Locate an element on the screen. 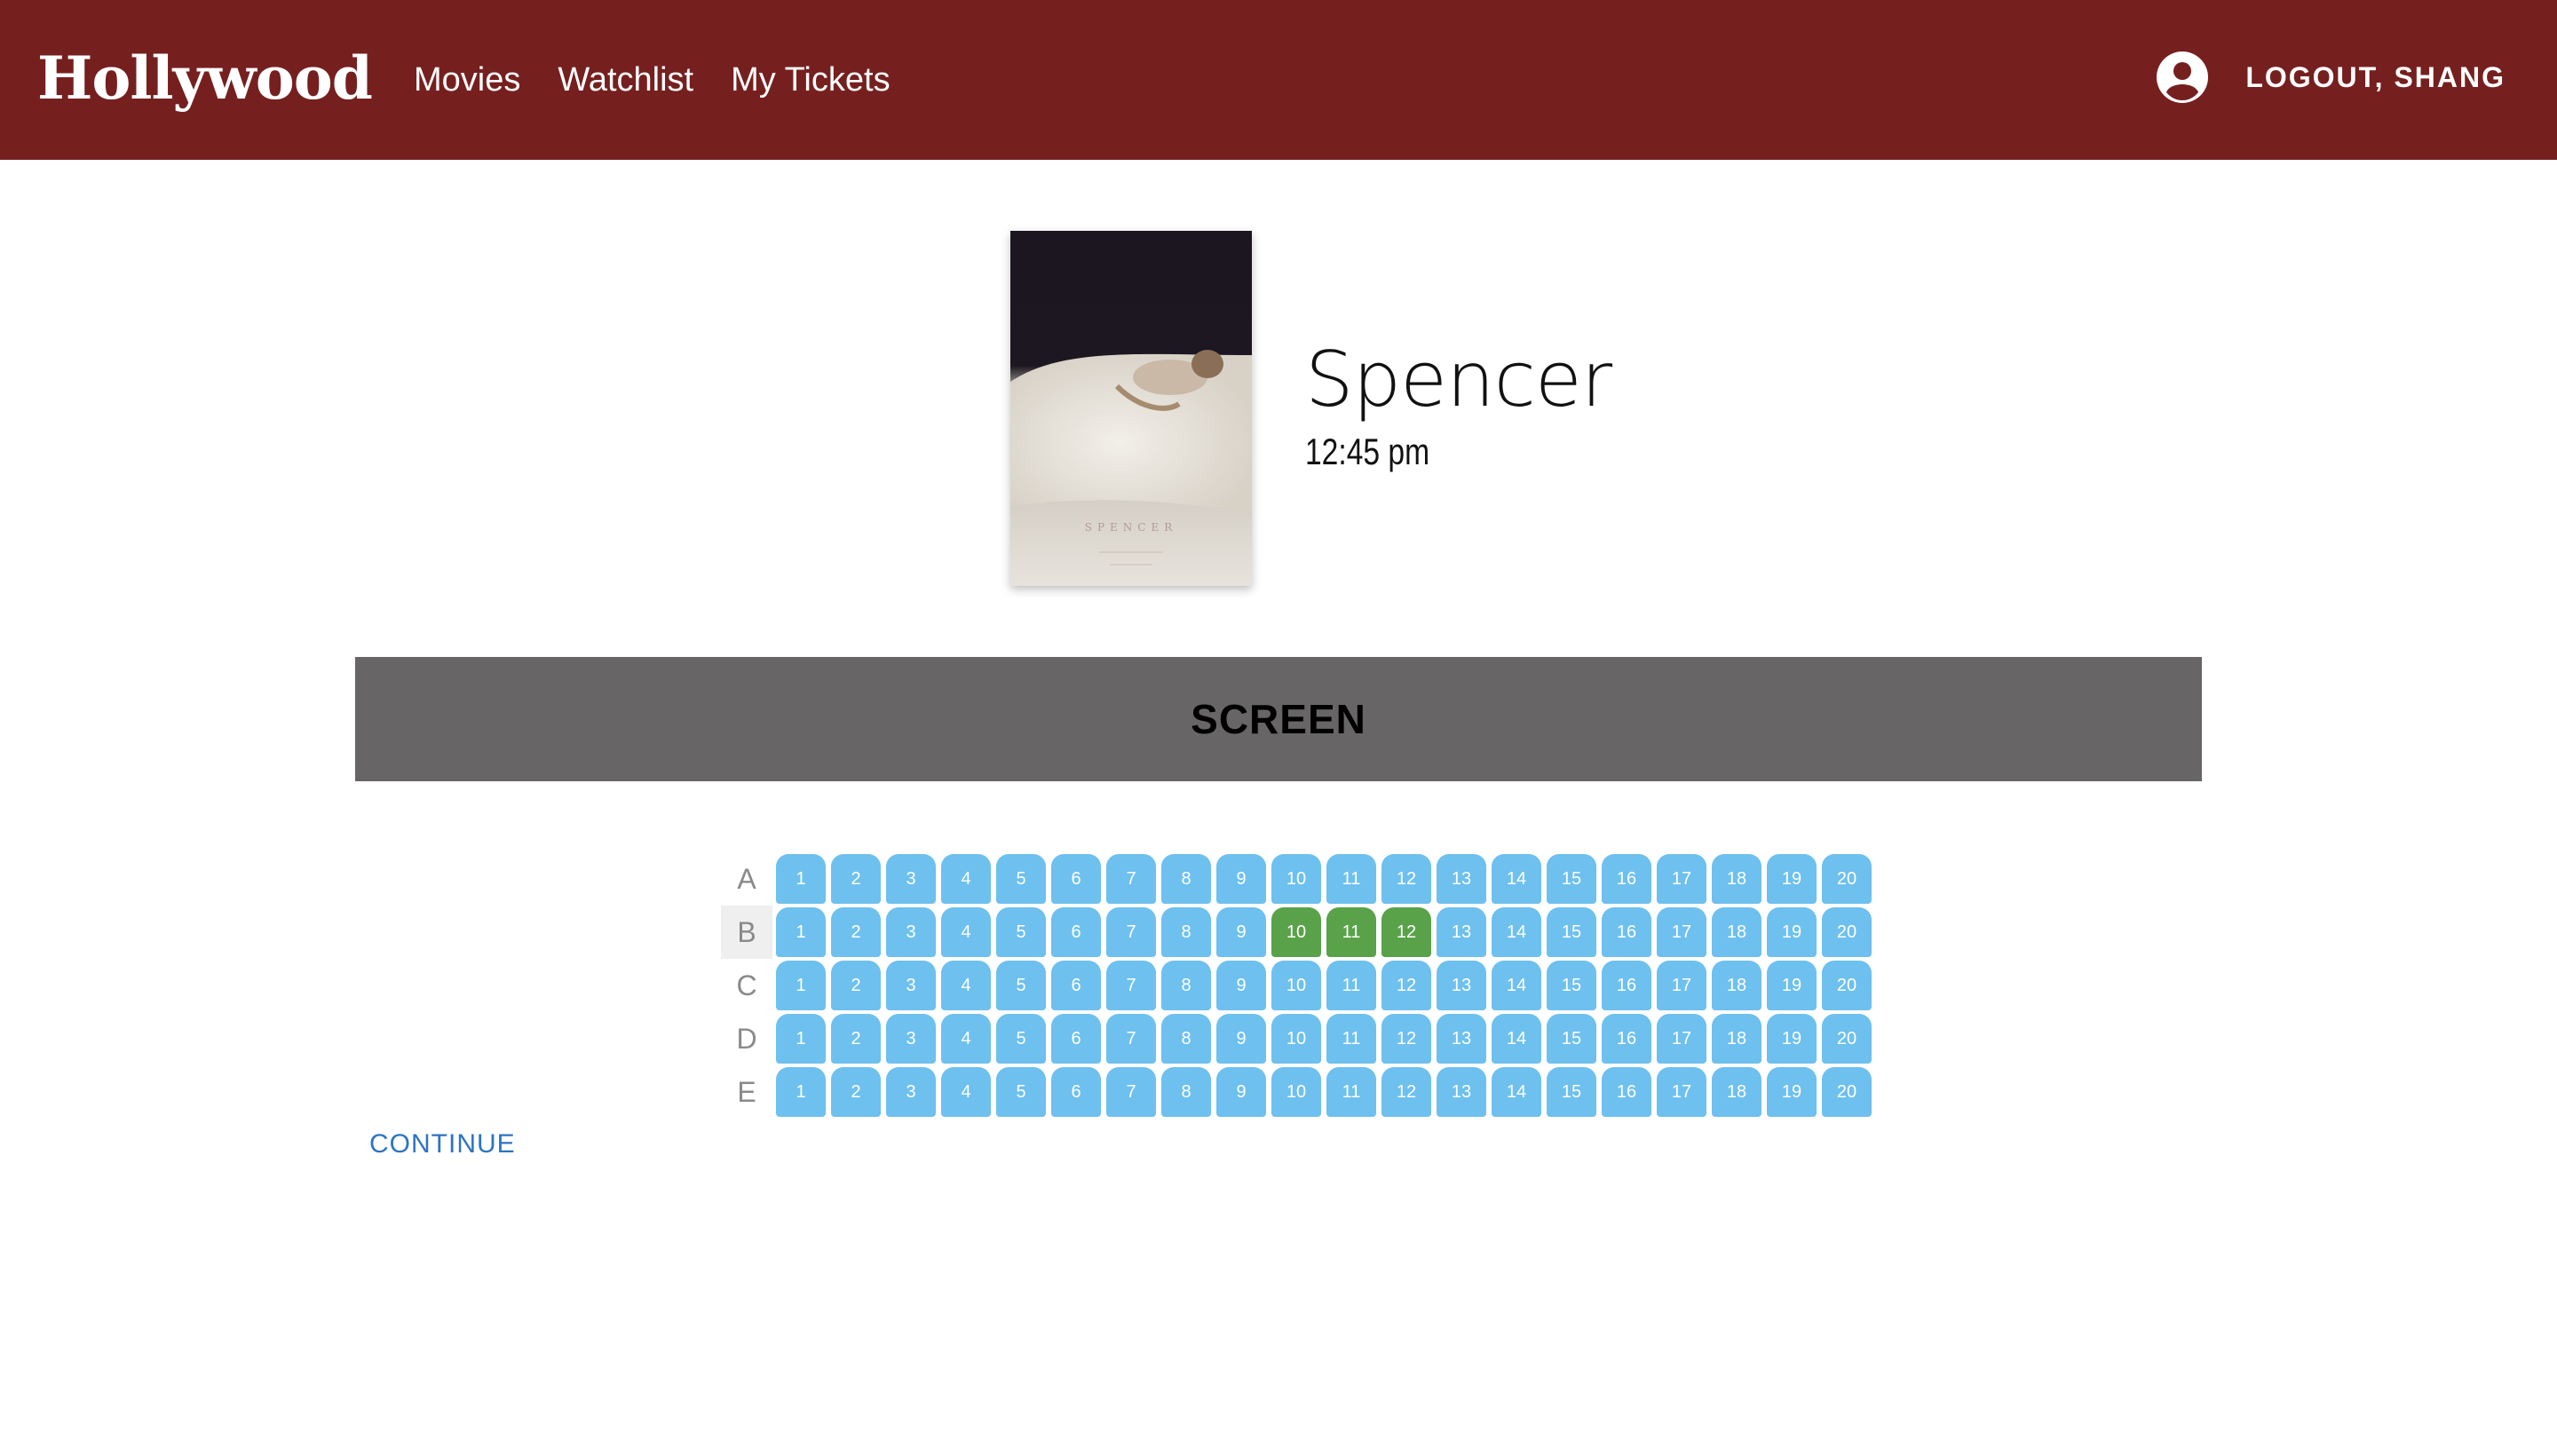 Image resolution: width=2557 pixels, height=1456 pixels. seat-a3: 3 is located at coordinates (911, 879).